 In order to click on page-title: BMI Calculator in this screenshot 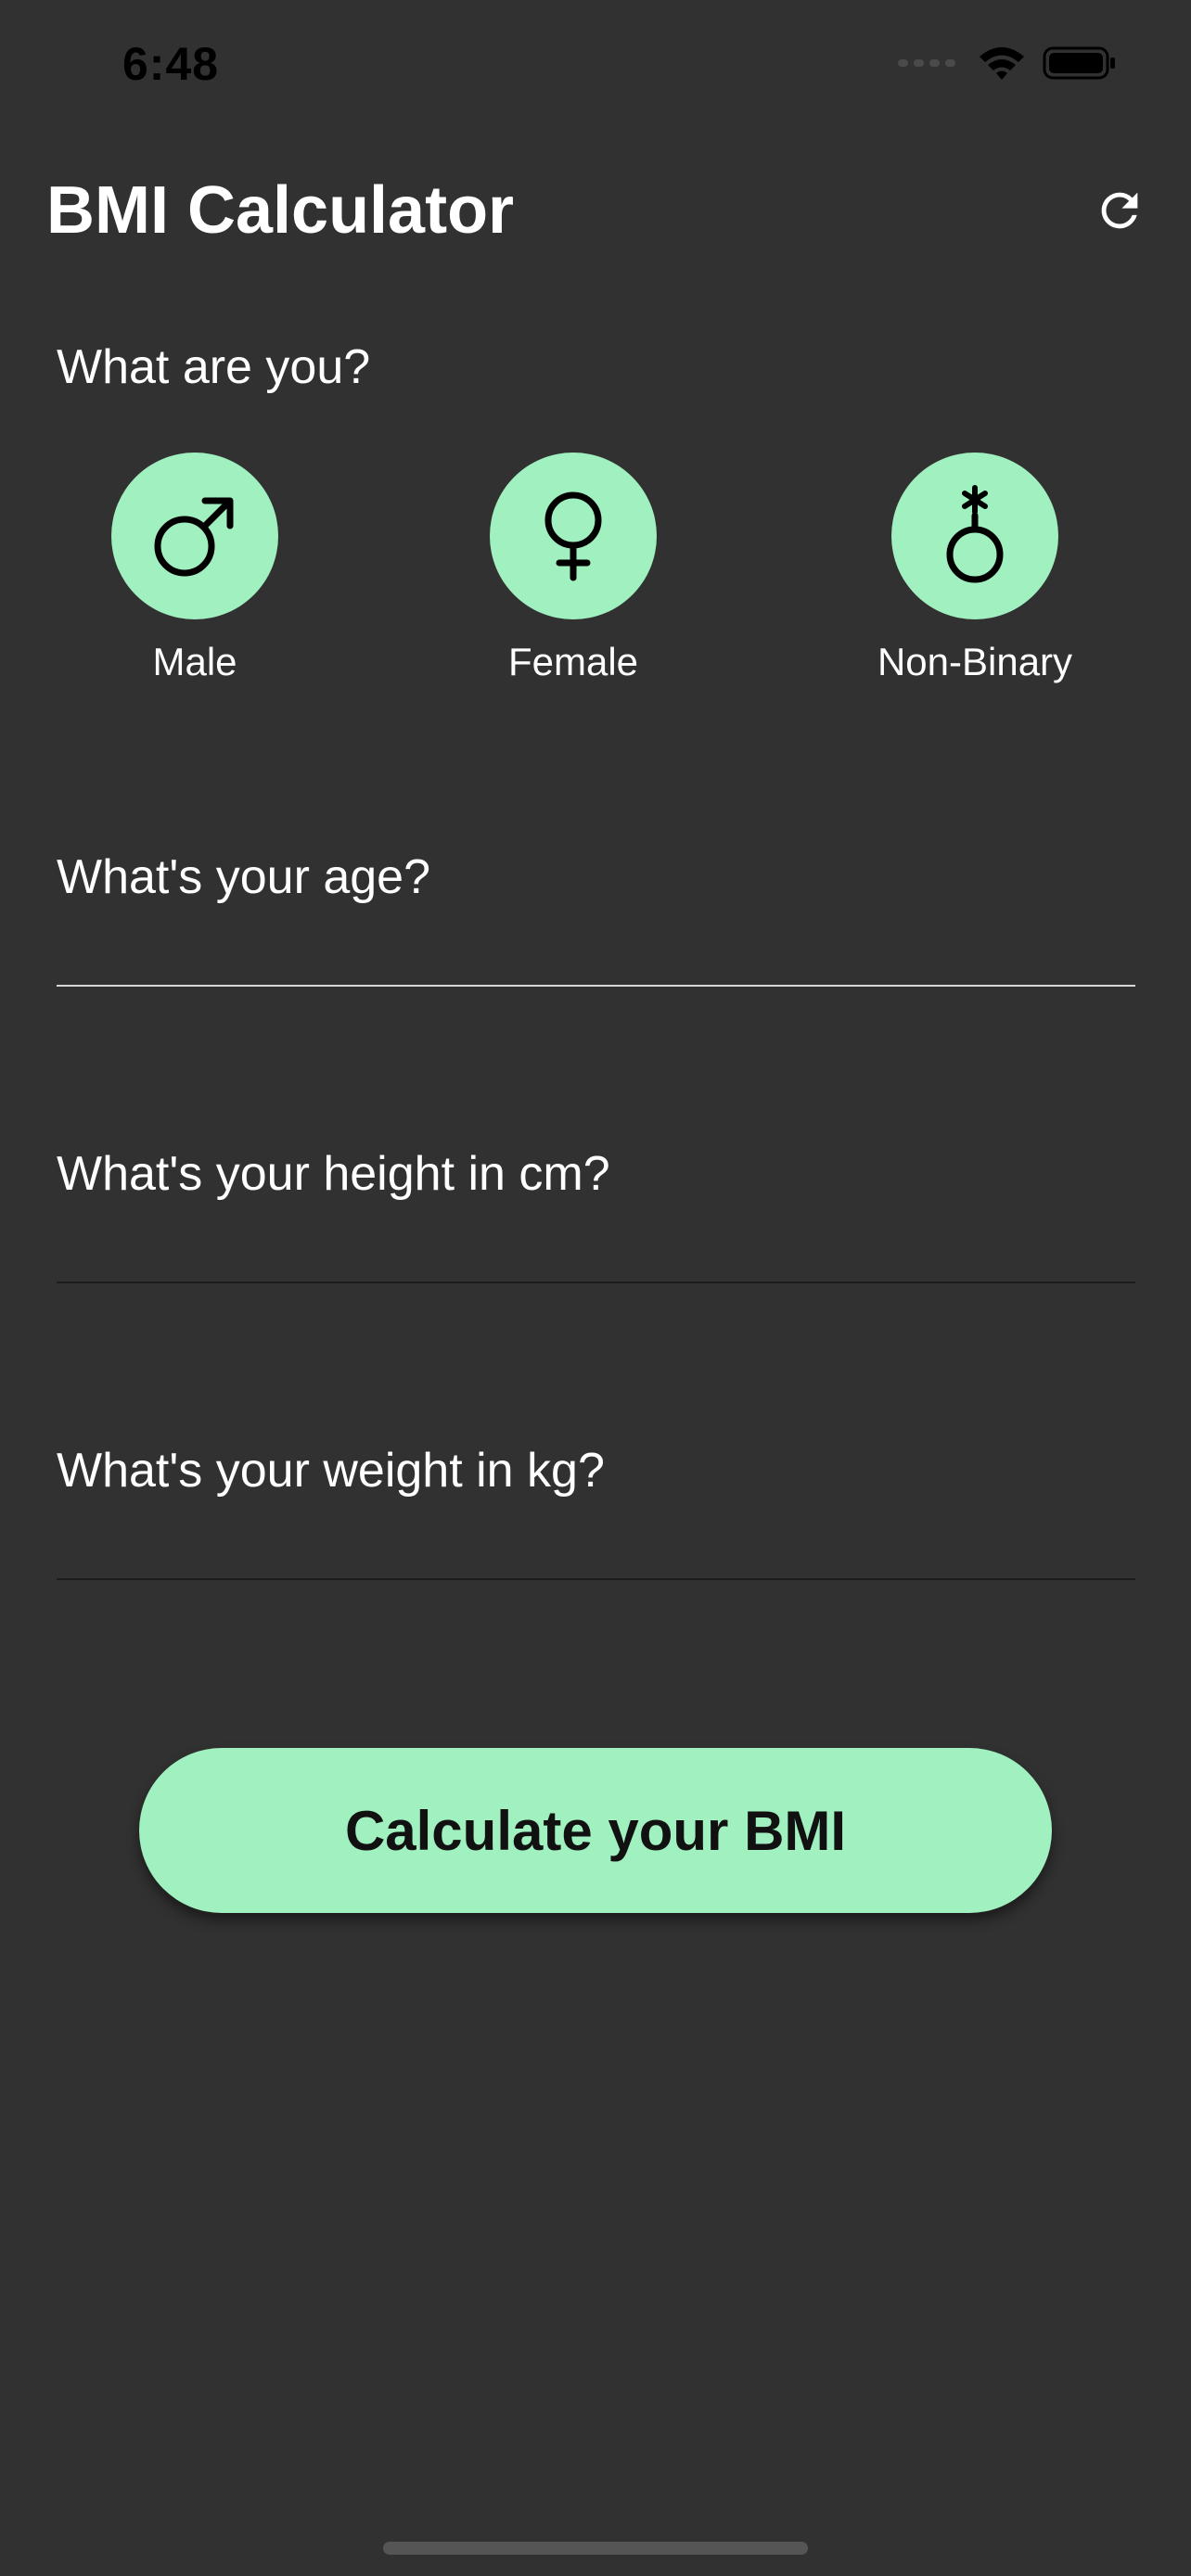, I will do `click(280, 211)`.